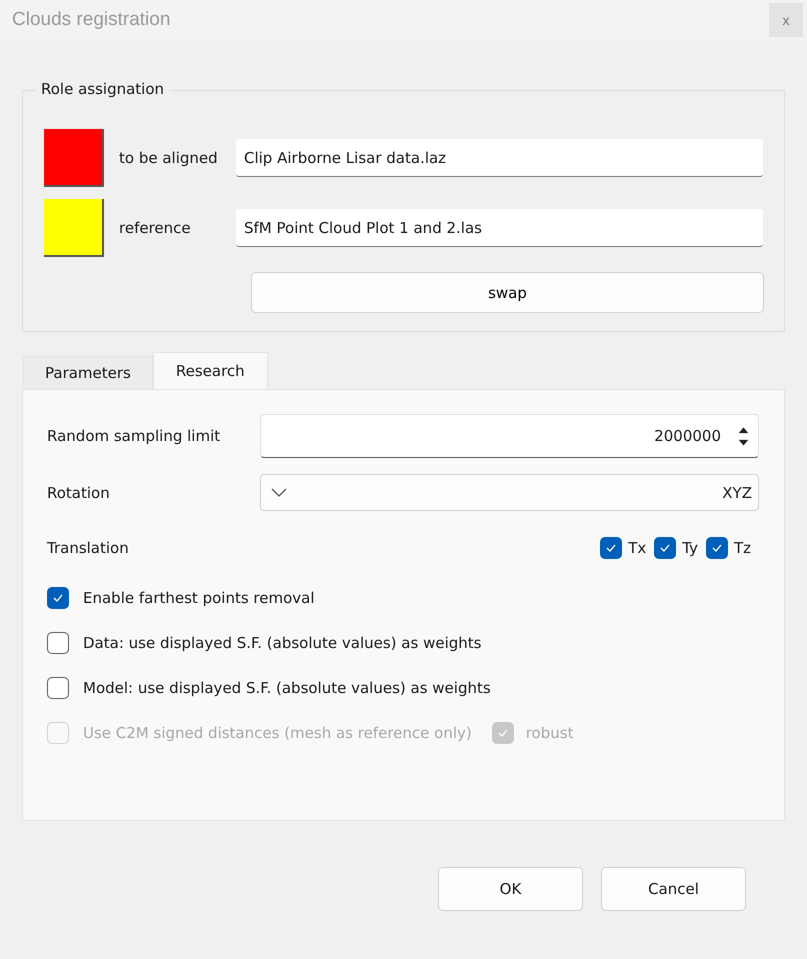  I want to click on checkbox-label: Ty, so click(690, 548).